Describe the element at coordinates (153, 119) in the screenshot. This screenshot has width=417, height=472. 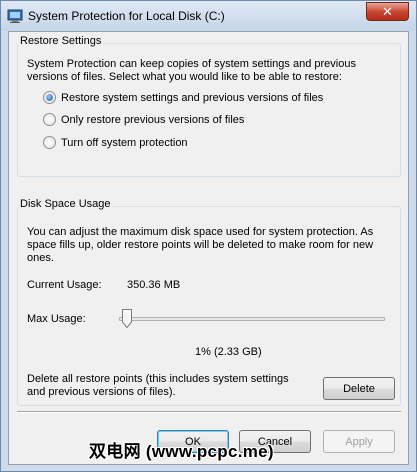
I see `radio-label: Only restore previous versions of files` at that location.